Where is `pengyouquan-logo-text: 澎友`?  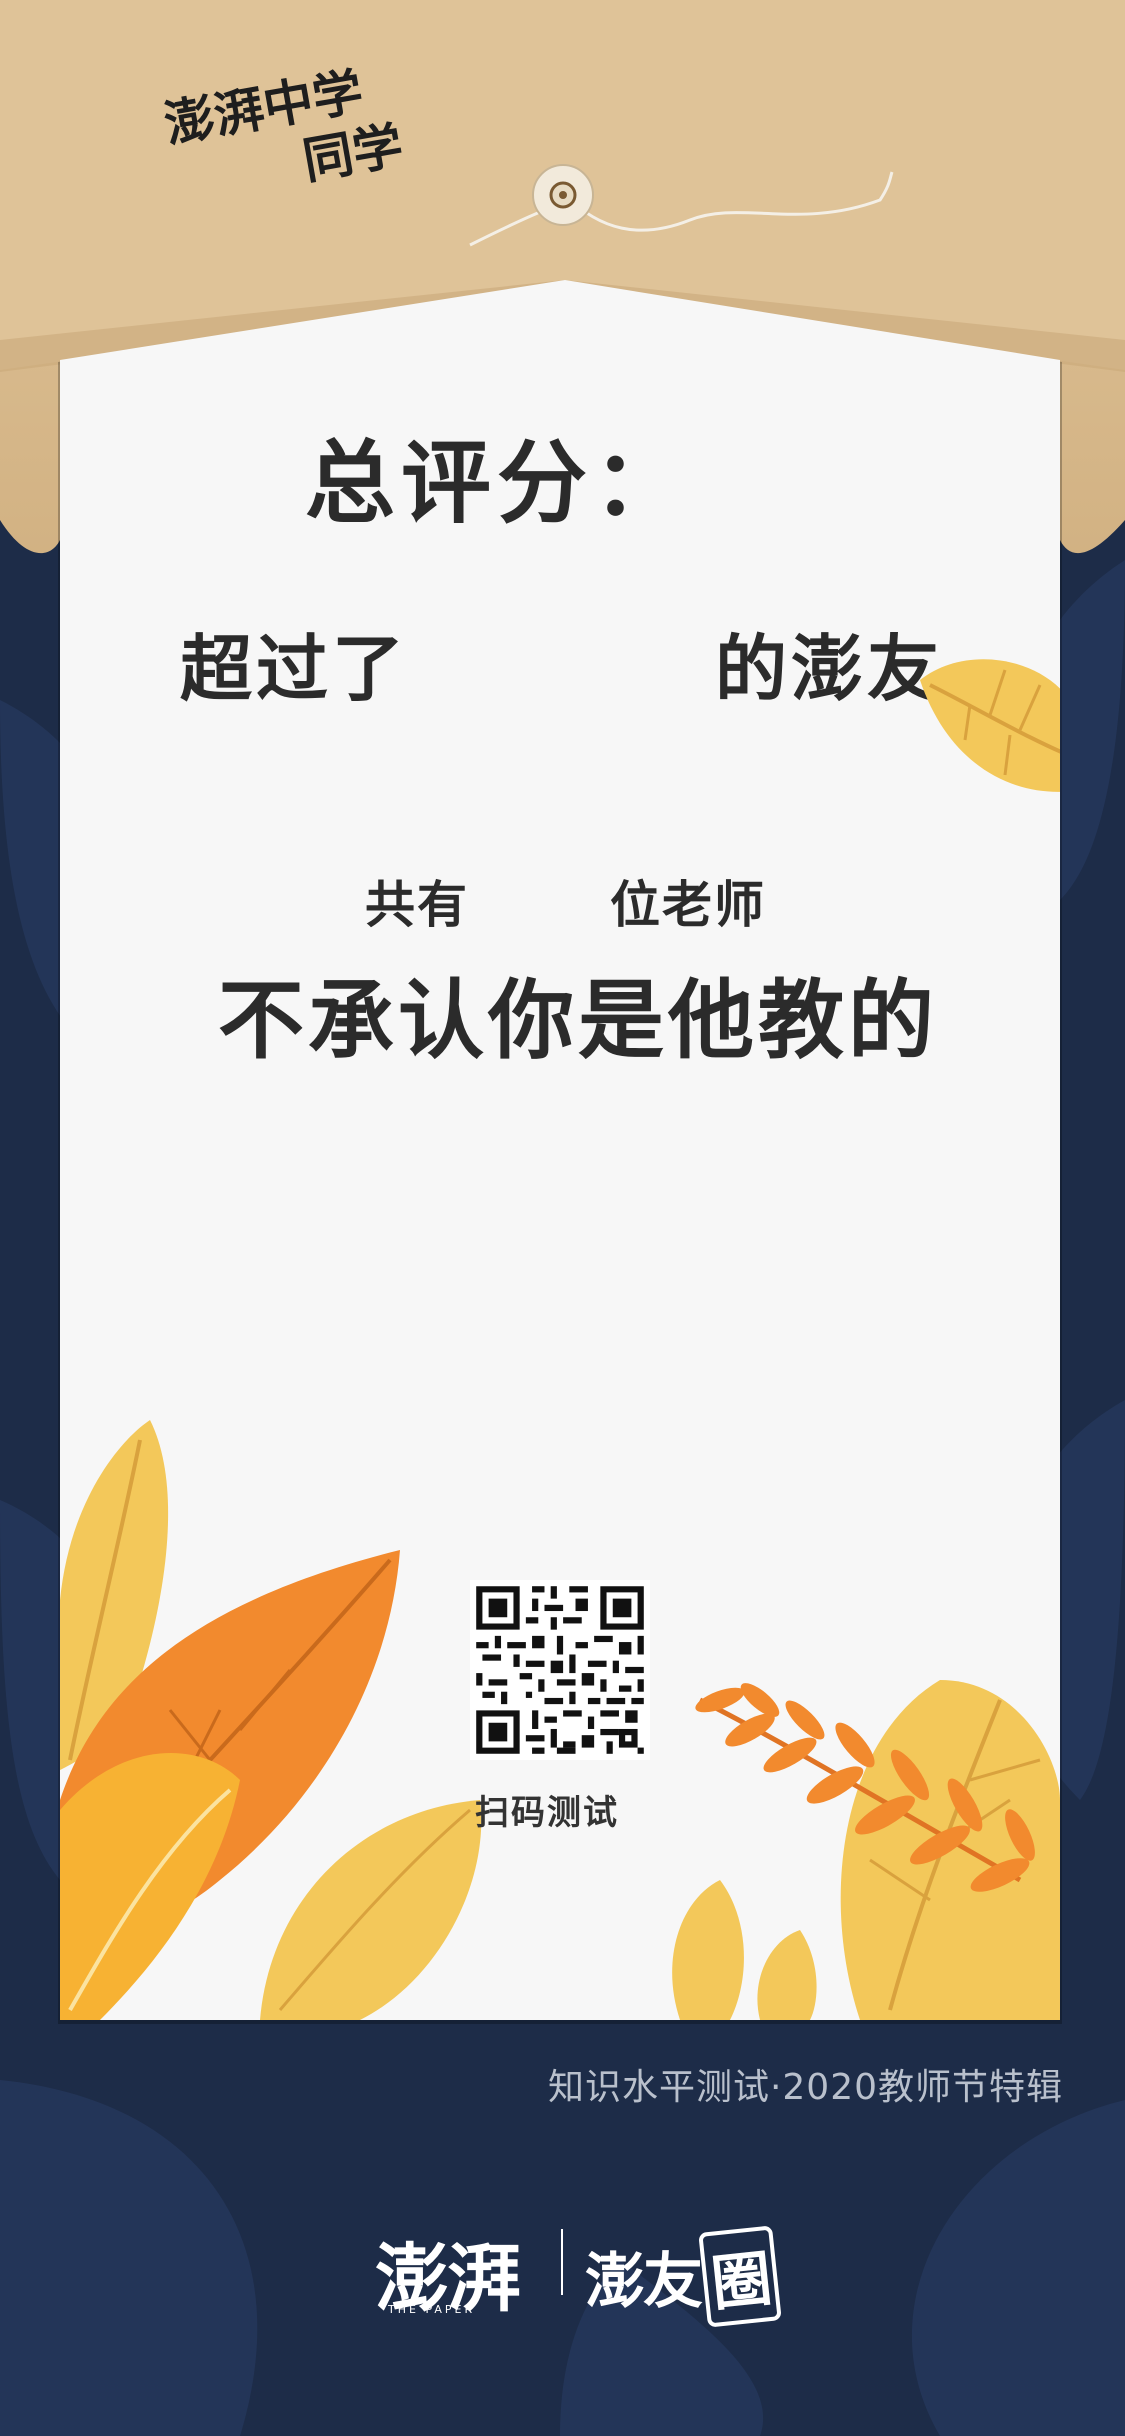 pengyouquan-logo-text: 澎友 is located at coordinates (644, 2282).